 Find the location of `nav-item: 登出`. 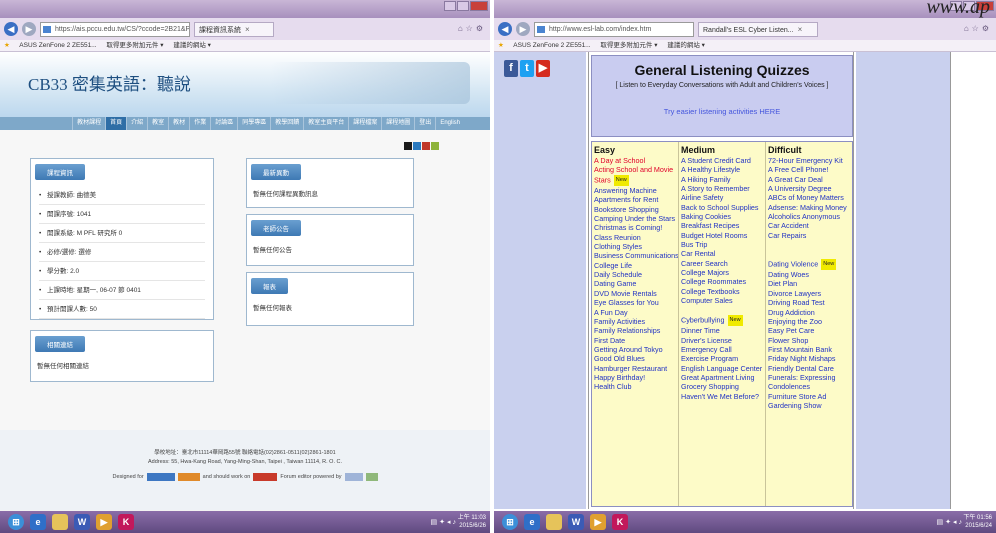

nav-item: 登出 is located at coordinates (424, 123).